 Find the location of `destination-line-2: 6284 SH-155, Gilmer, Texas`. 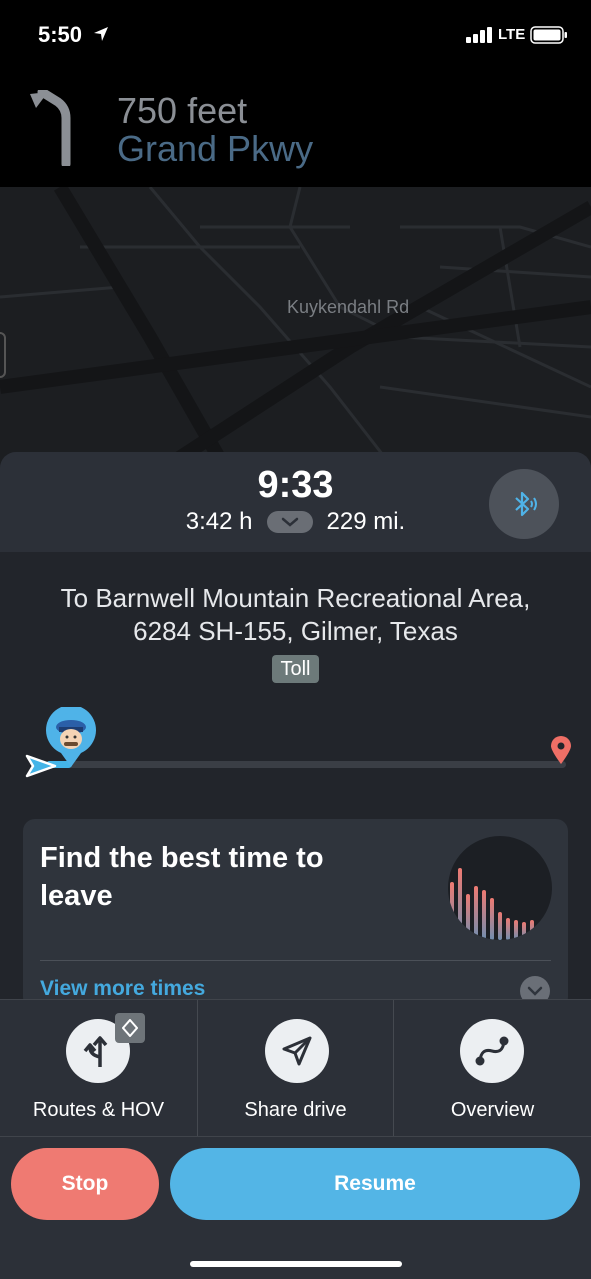

destination-line-2: 6284 SH-155, Gilmer, Texas is located at coordinates (295, 631).